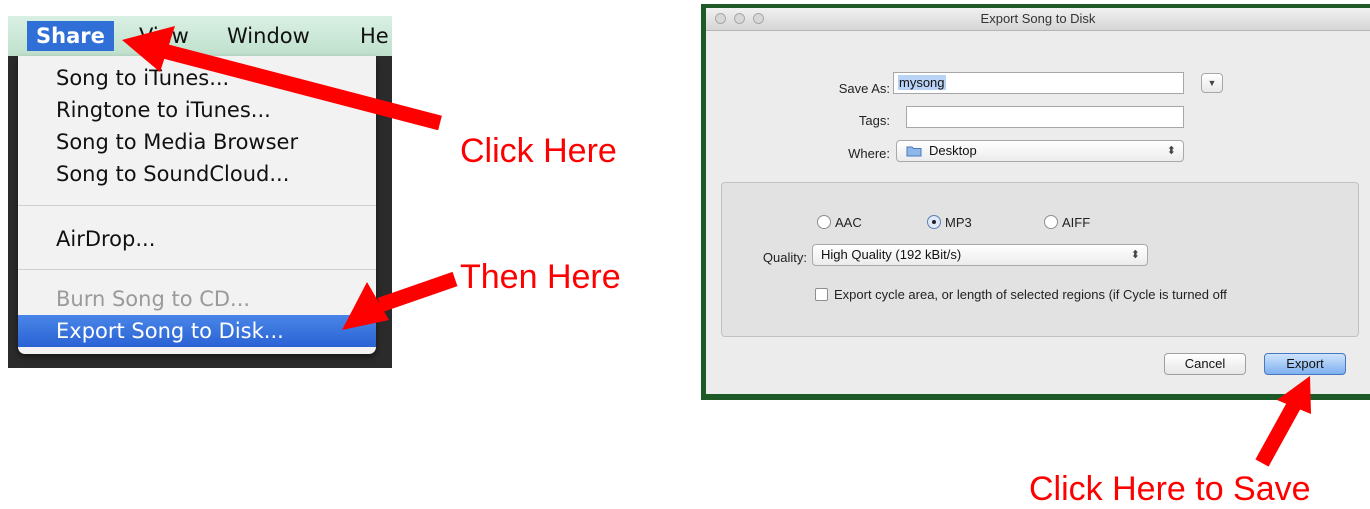  What do you see at coordinates (400, 300) in the screenshot?
I see `arrow-to-export-item` at bounding box center [400, 300].